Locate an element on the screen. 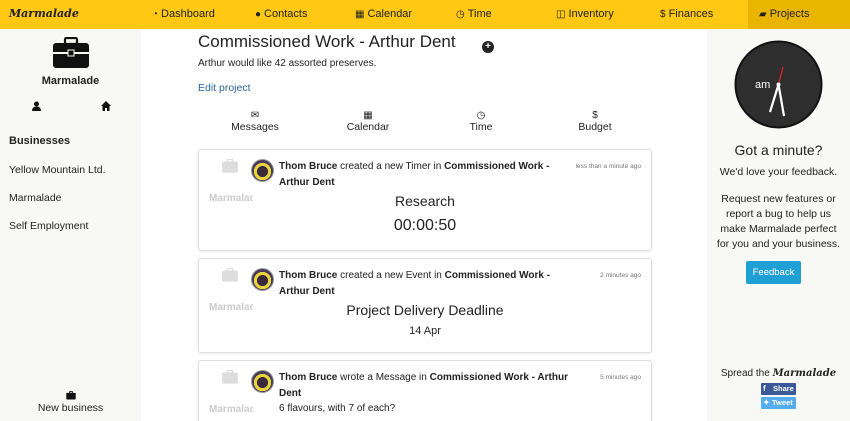  facebook-icon: f is located at coordinates (764, 388).